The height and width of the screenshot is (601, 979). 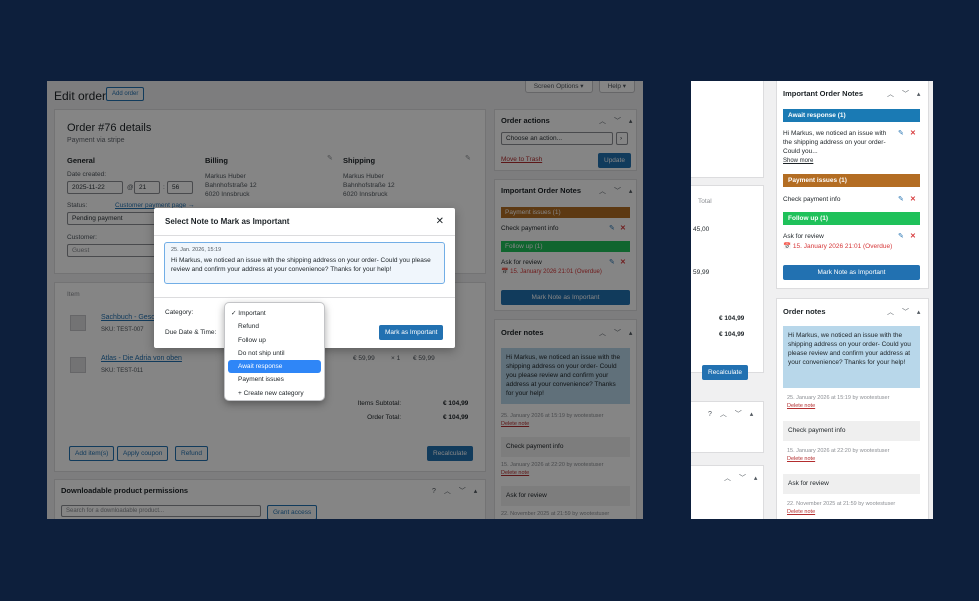 What do you see at coordinates (838, 451) in the screenshot?
I see `note-meta: 15. January 2026 at 22:20 by wootestuser` at bounding box center [838, 451].